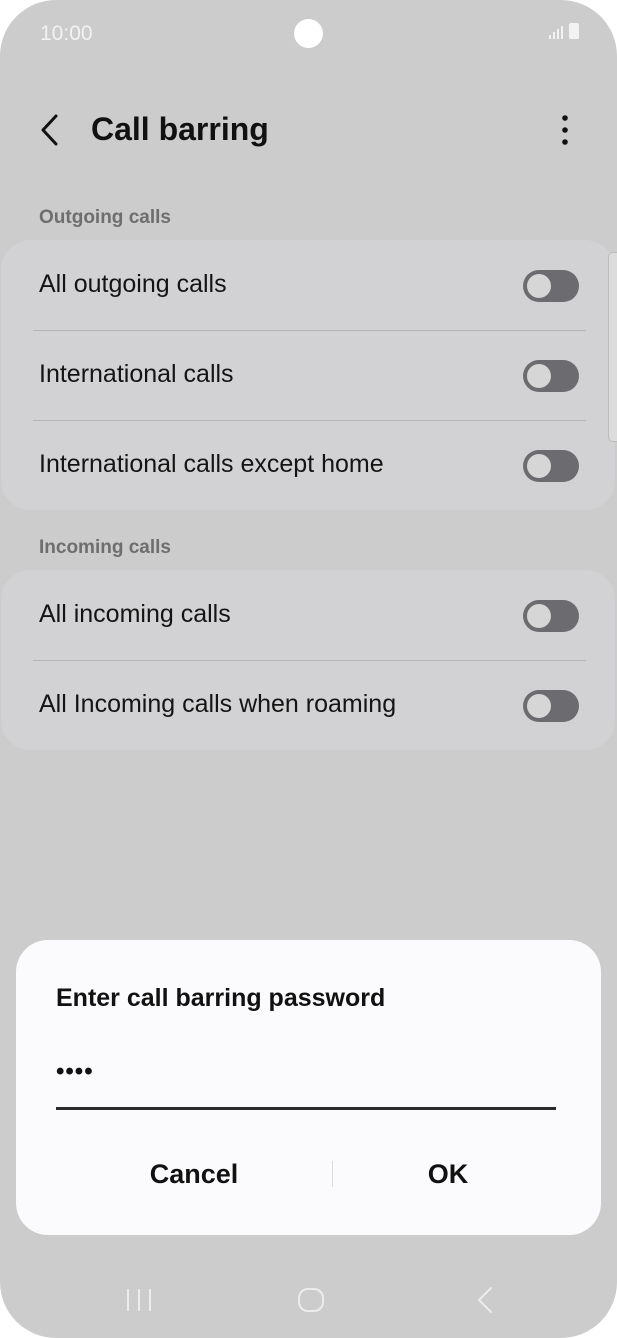 This screenshot has height=1338, width=617. I want to click on section-label-outgoing: Outgoing calls, so click(105, 217).